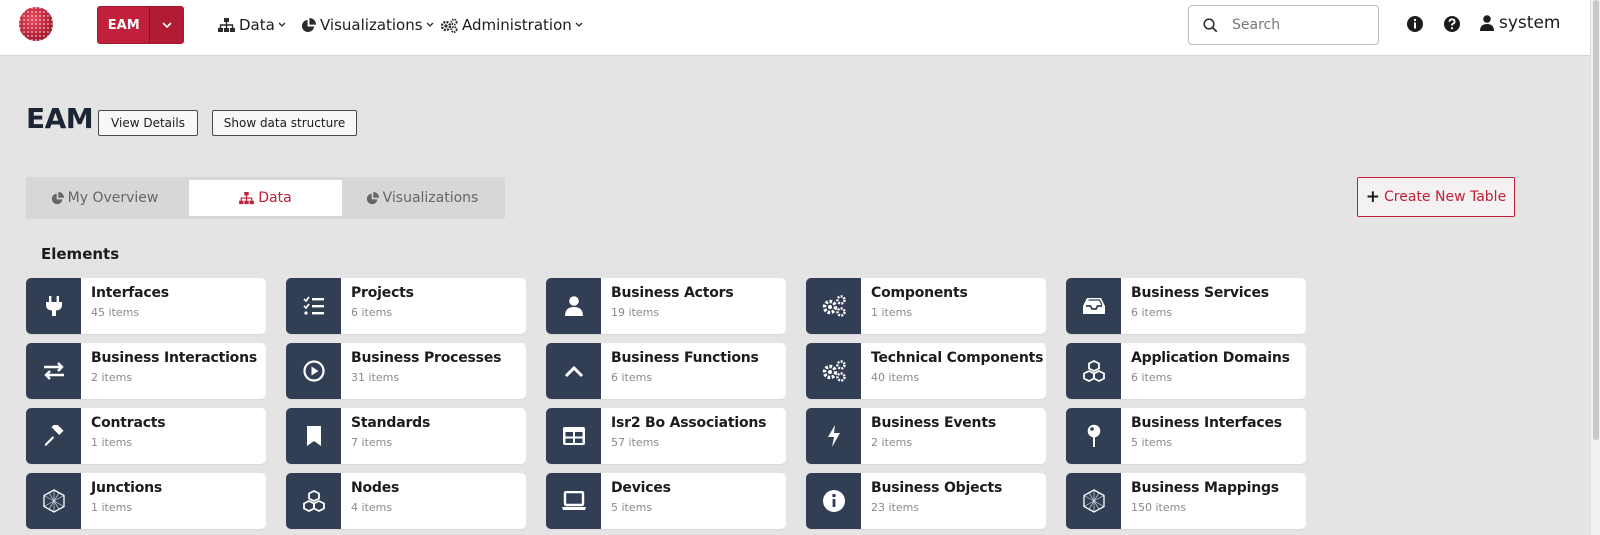 Image resolution: width=1600 pixels, height=535 pixels. I want to click on page-scrollbar, so click(1595, 267).